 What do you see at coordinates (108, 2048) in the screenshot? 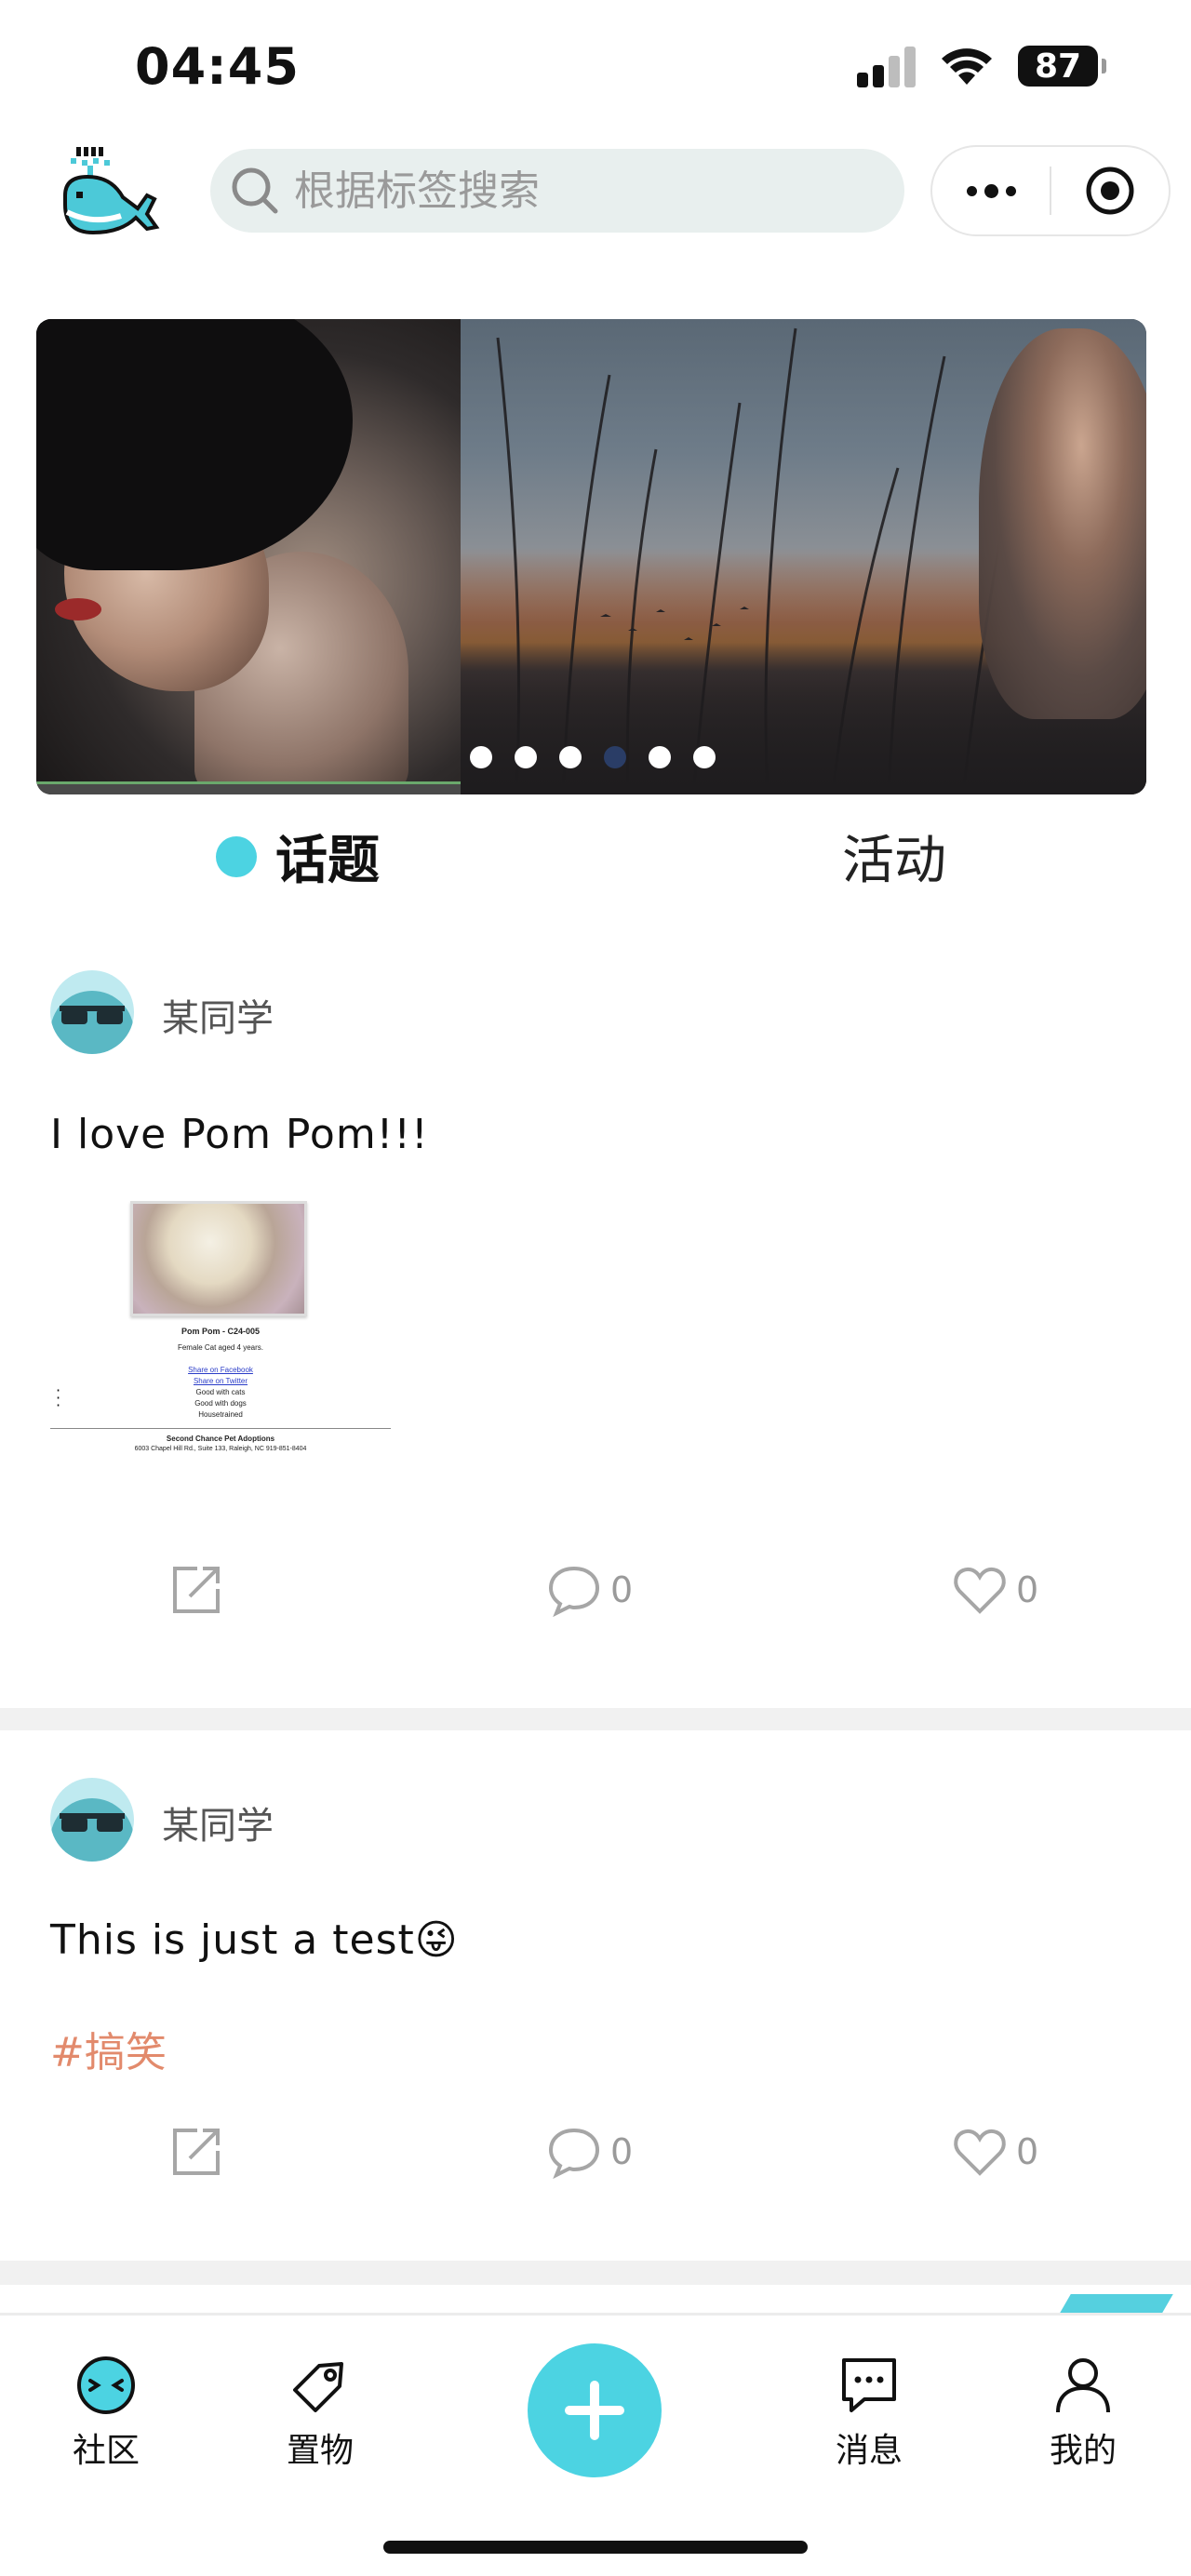
I see `post-hashtag: #搞笑` at bounding box center [108, 2048].